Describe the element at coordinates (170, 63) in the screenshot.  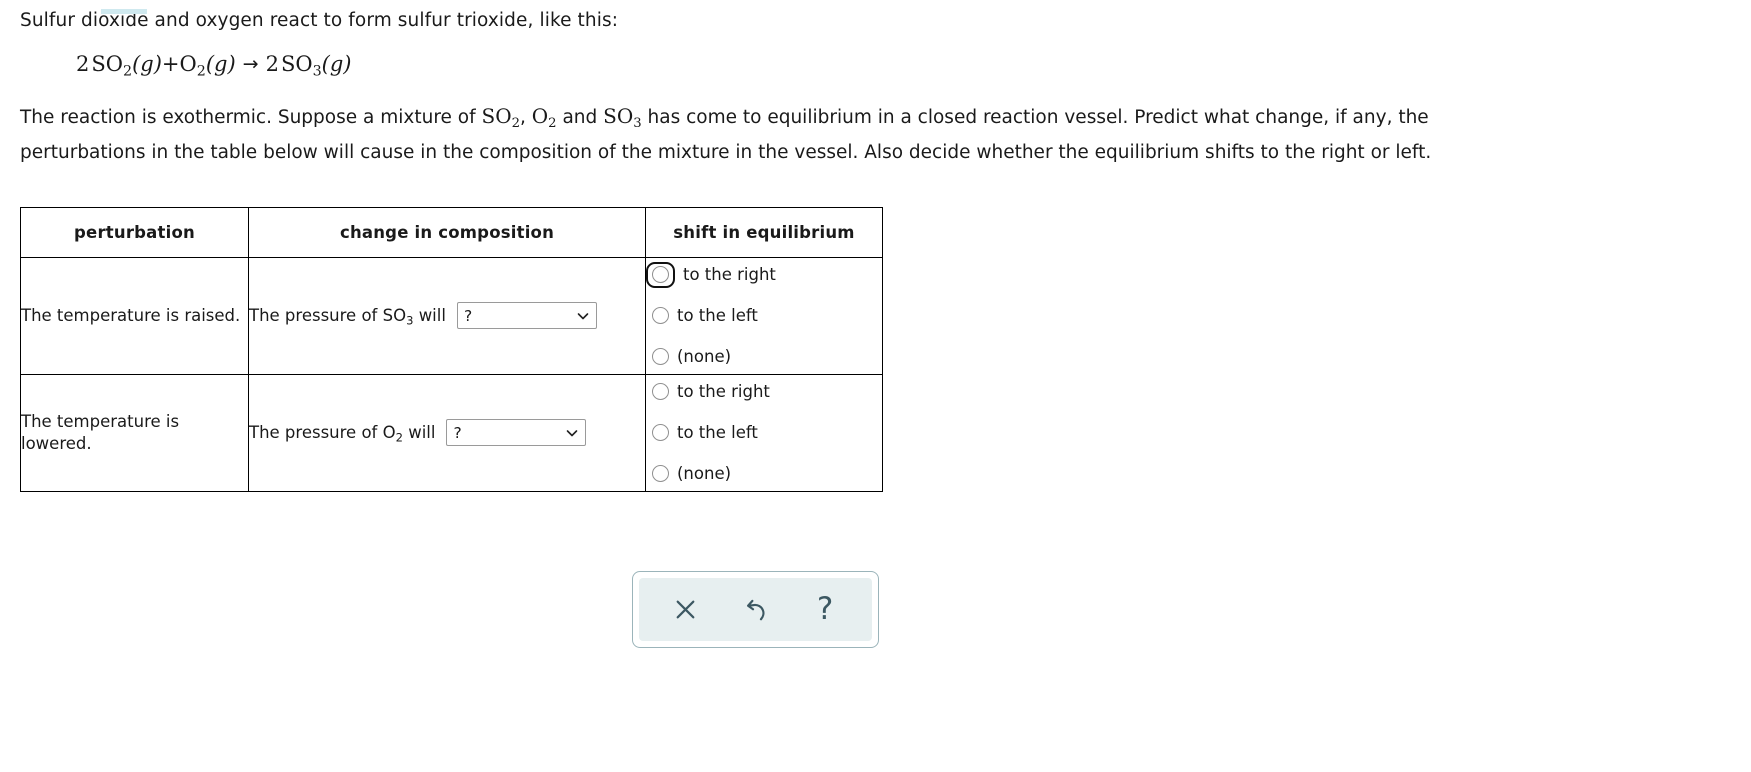
I see `equation-plus-sign: +` at that location.